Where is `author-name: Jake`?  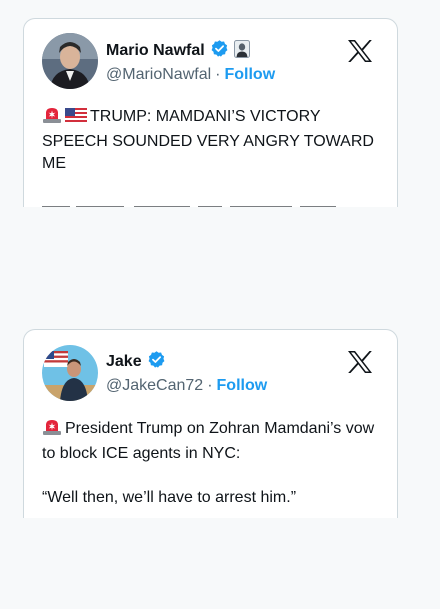 author-name: Jake is located at coordinates (124, 362).